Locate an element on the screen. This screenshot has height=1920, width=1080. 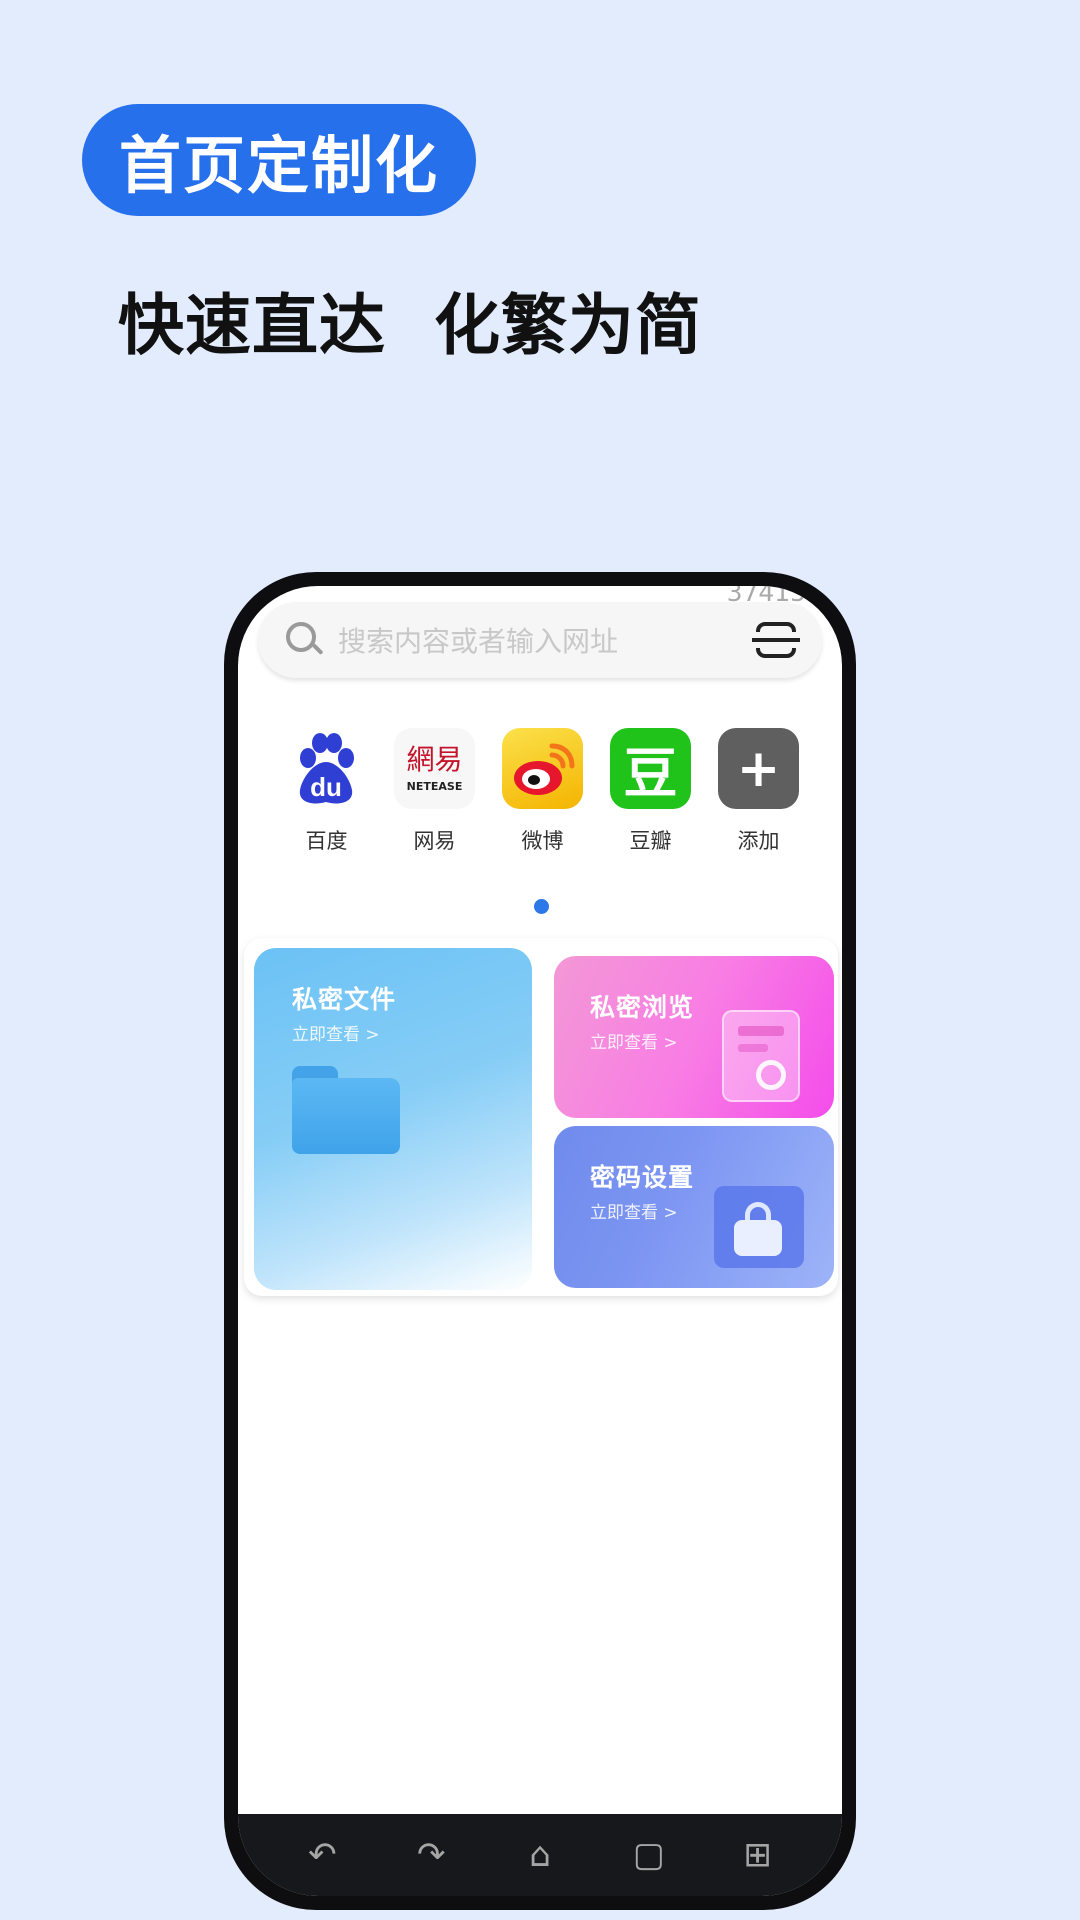
search-input: 搜索内容或者输入网址 is located at coordinates (547, 640).